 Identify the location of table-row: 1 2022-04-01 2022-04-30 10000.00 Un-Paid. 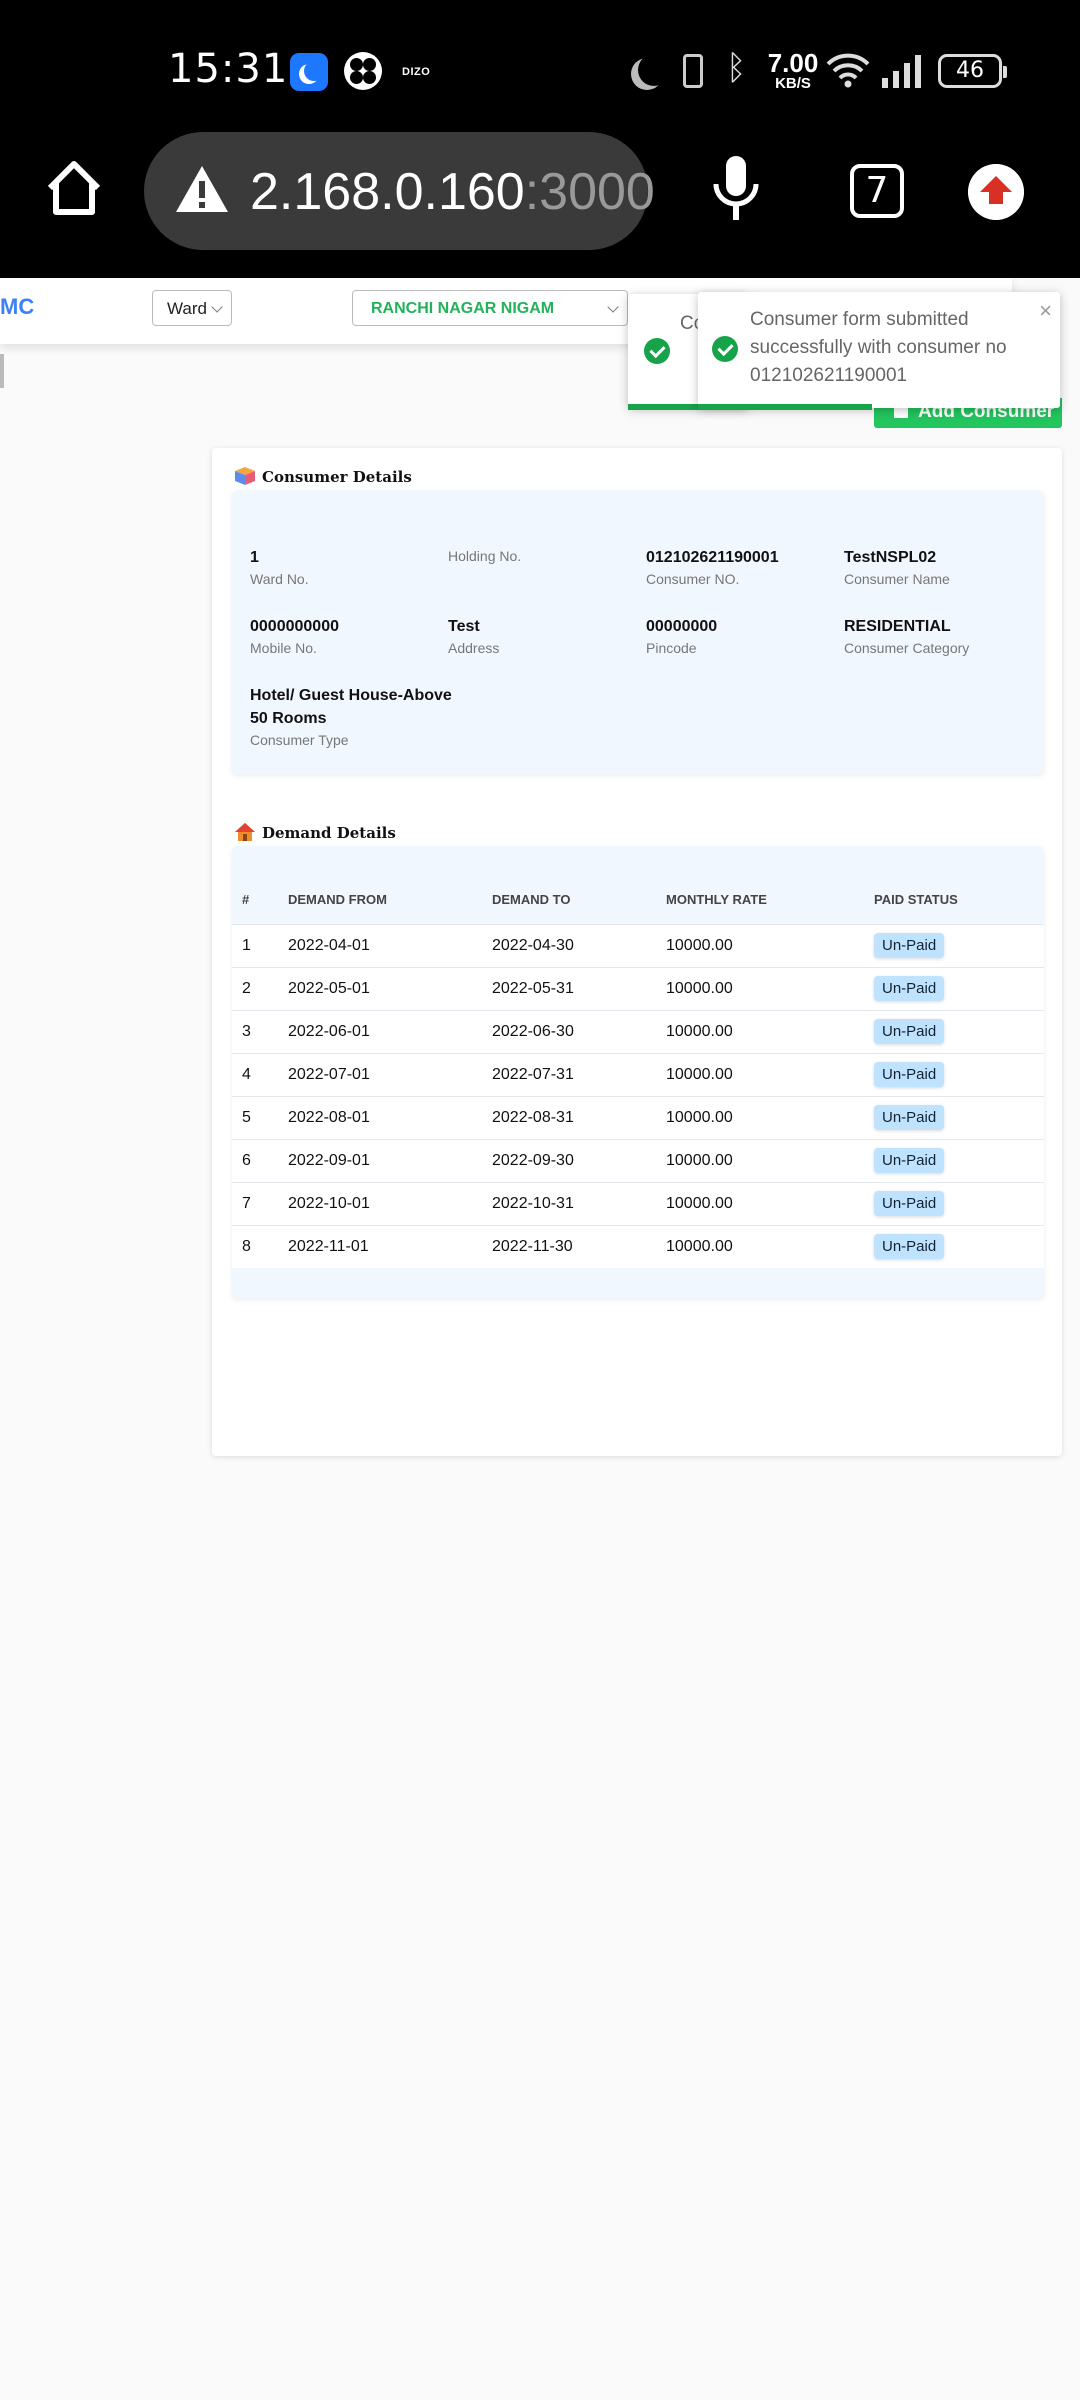
(638, 945).